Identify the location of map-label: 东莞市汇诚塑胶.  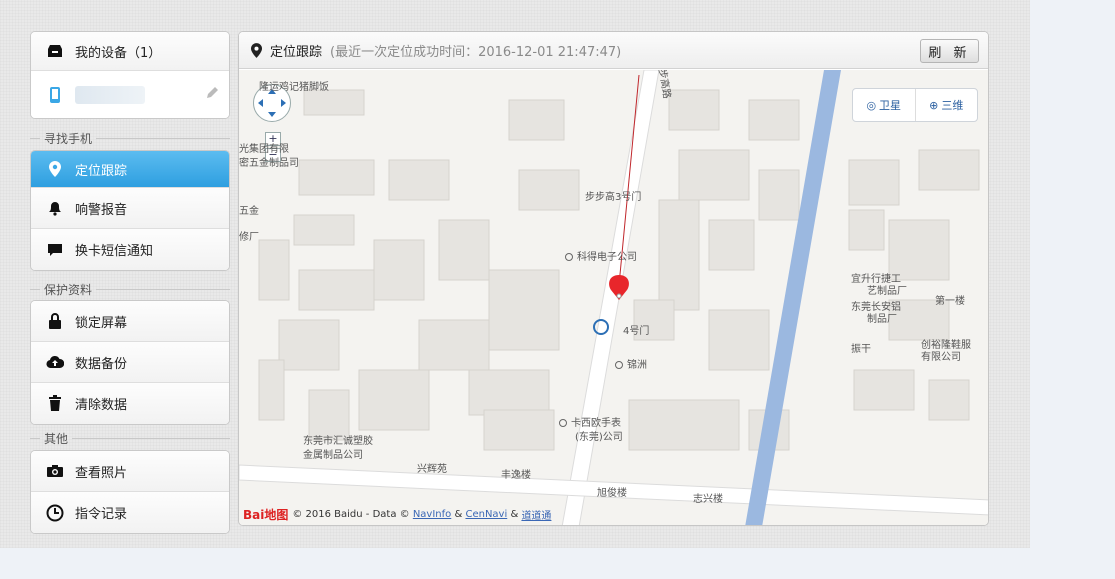
(338, 441).